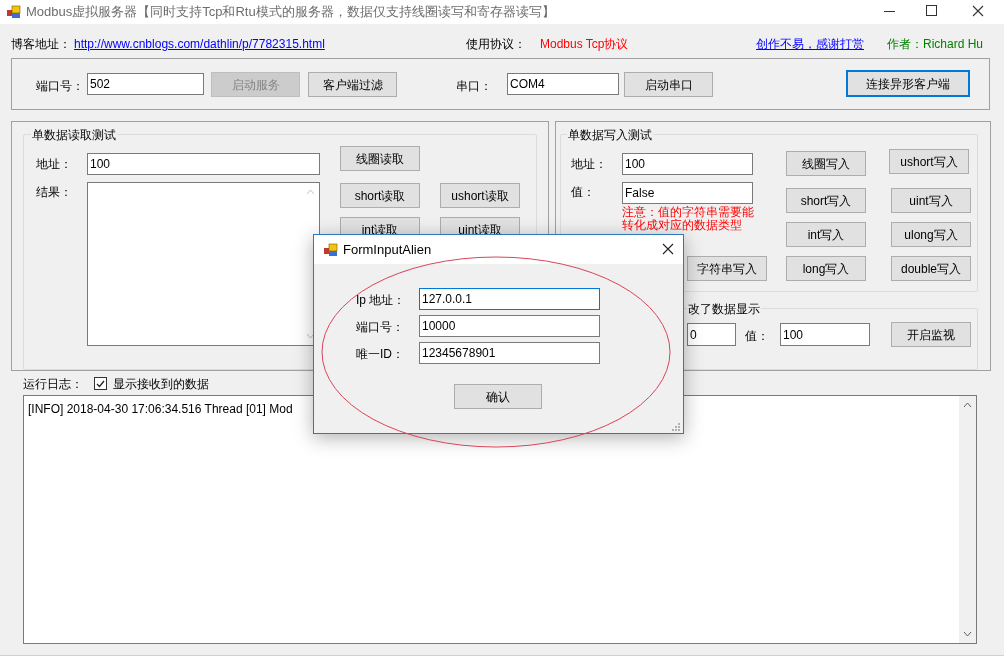 The height and width of the screenshot is (669, 1004). I want to click on dialog-title: FormInputAlien, so click(387, 250).